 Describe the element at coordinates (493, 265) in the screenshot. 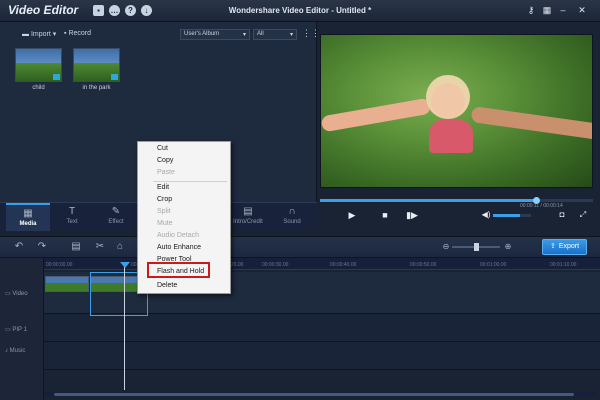

I see `ruler-tick: 00:01:00.00` at that location.